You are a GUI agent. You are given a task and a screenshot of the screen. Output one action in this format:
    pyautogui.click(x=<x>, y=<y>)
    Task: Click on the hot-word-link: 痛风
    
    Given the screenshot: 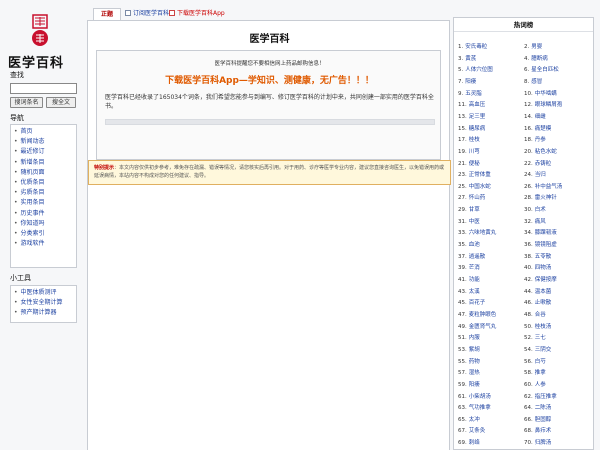 What is the action you would take?
    pyautogui.click(x=540, y=222)
    